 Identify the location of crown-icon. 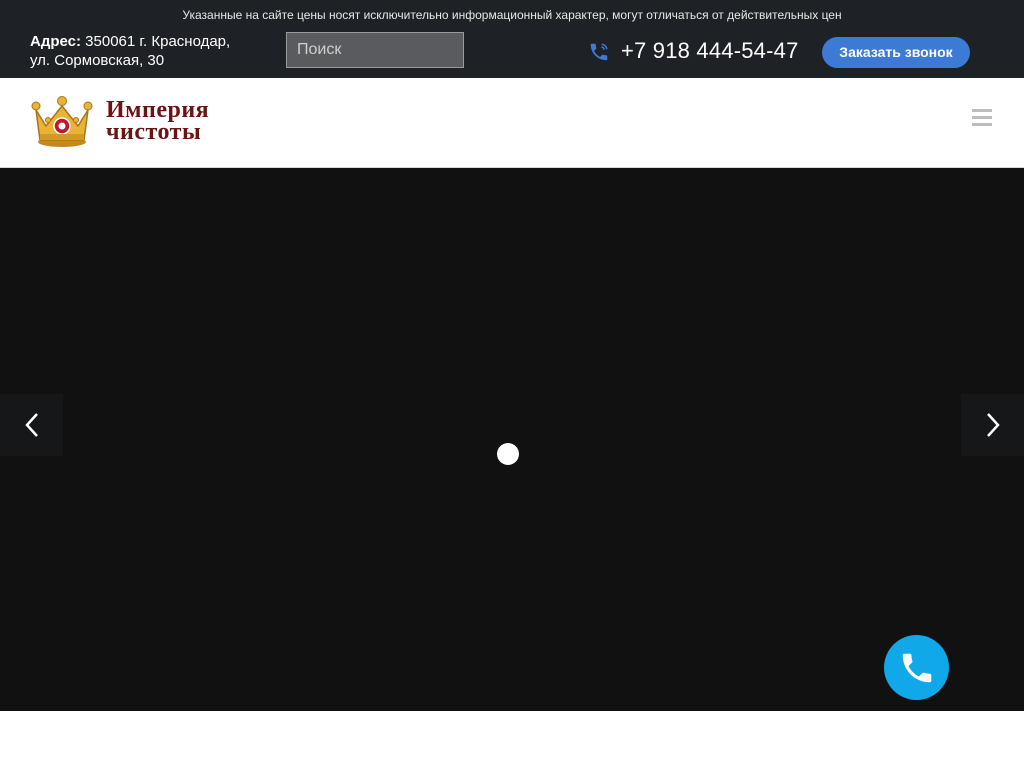
(62, 121).